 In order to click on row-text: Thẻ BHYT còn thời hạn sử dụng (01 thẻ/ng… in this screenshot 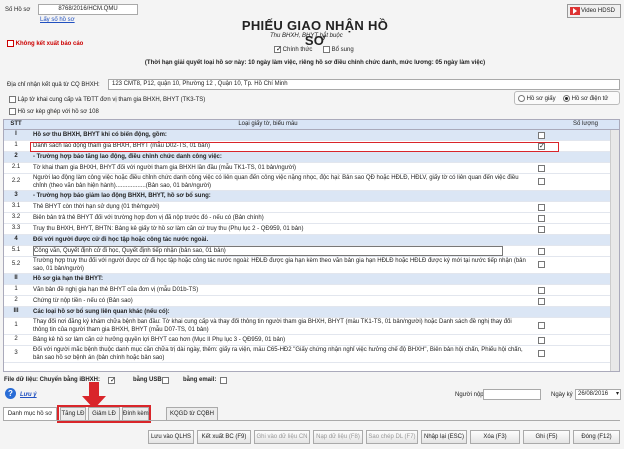, I will do `click(96, 207)`.